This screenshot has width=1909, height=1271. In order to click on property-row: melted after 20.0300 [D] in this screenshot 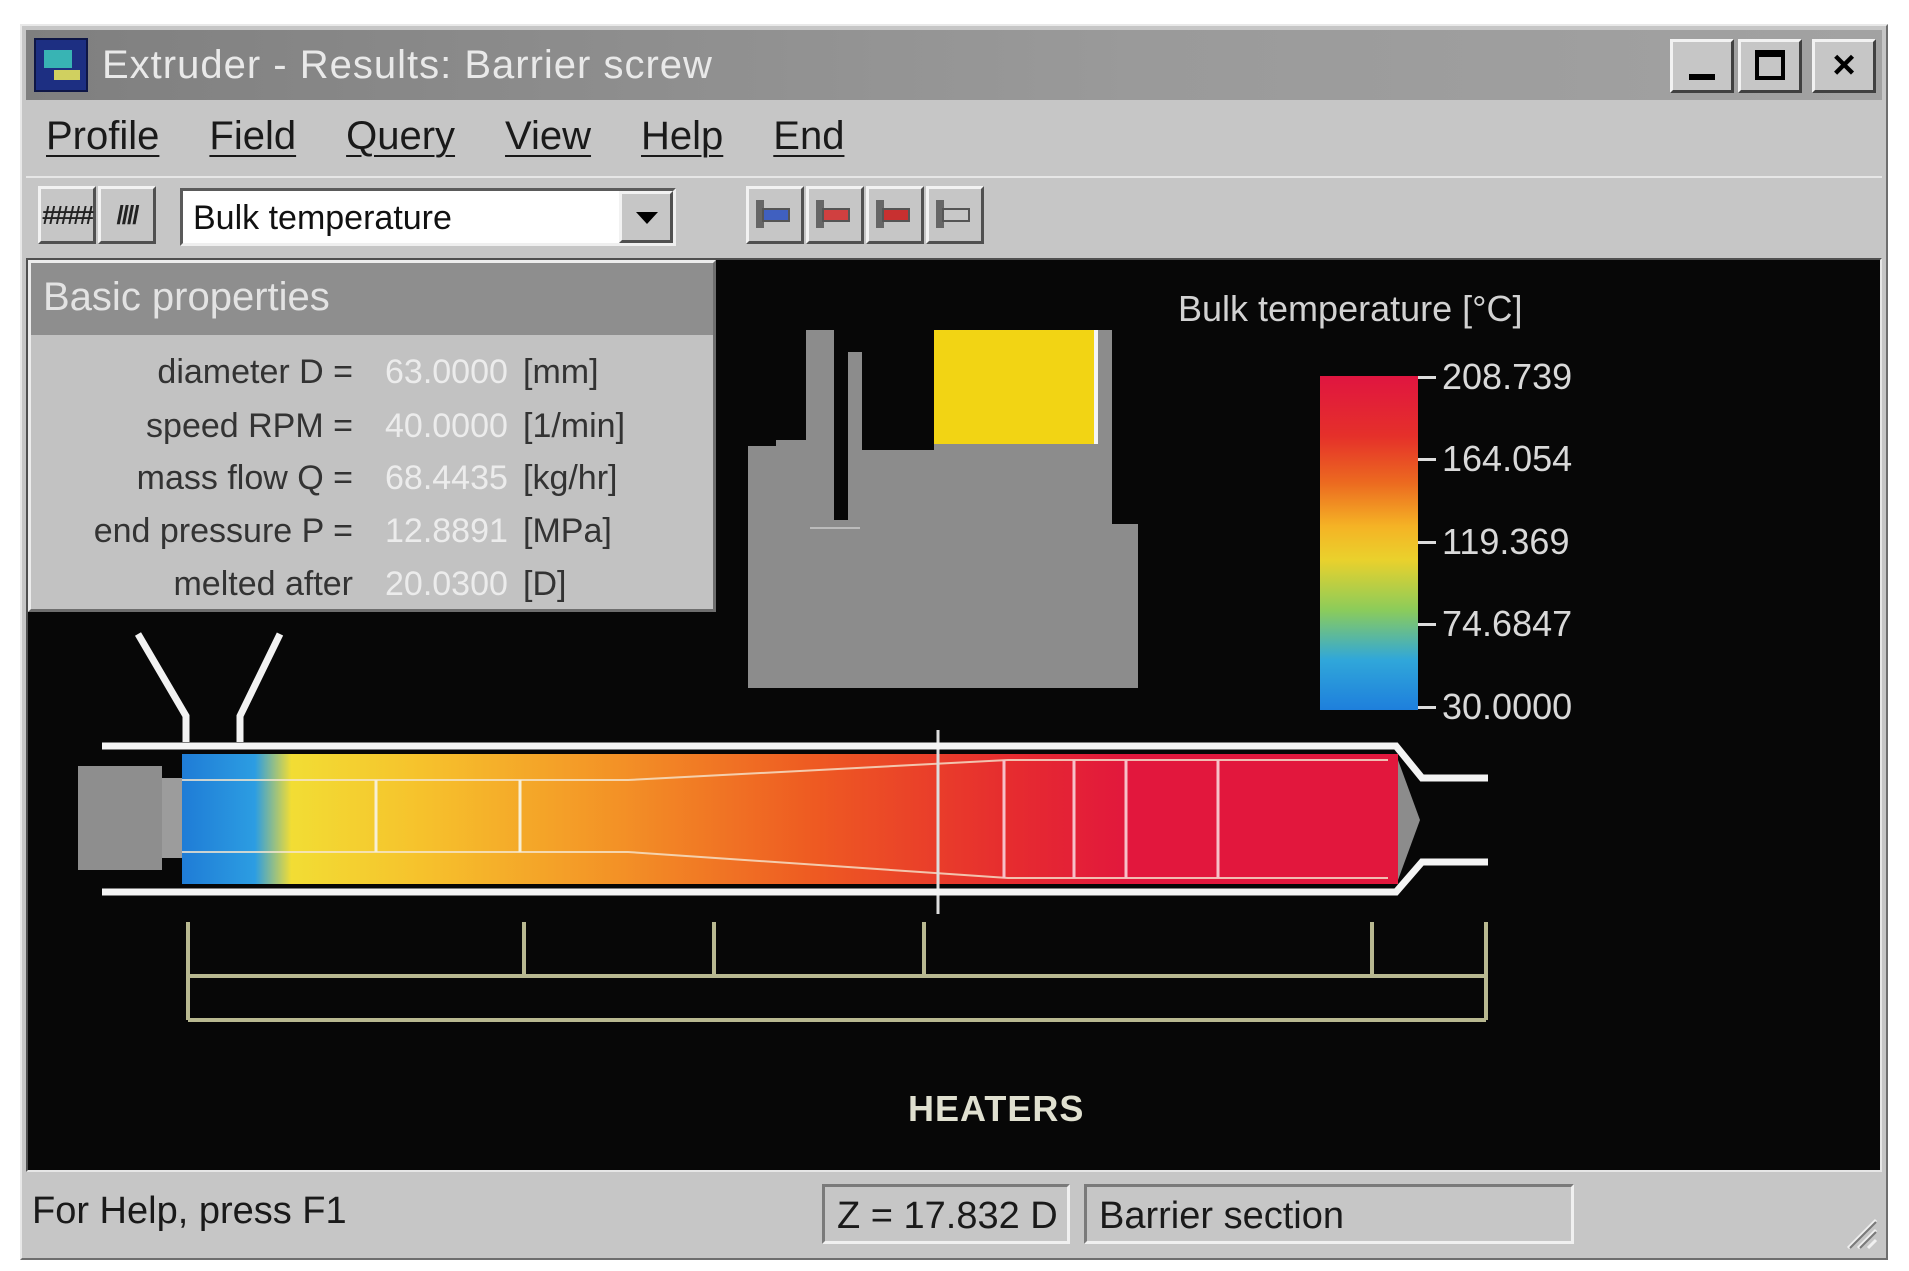, I will do `click(372, 585)`.